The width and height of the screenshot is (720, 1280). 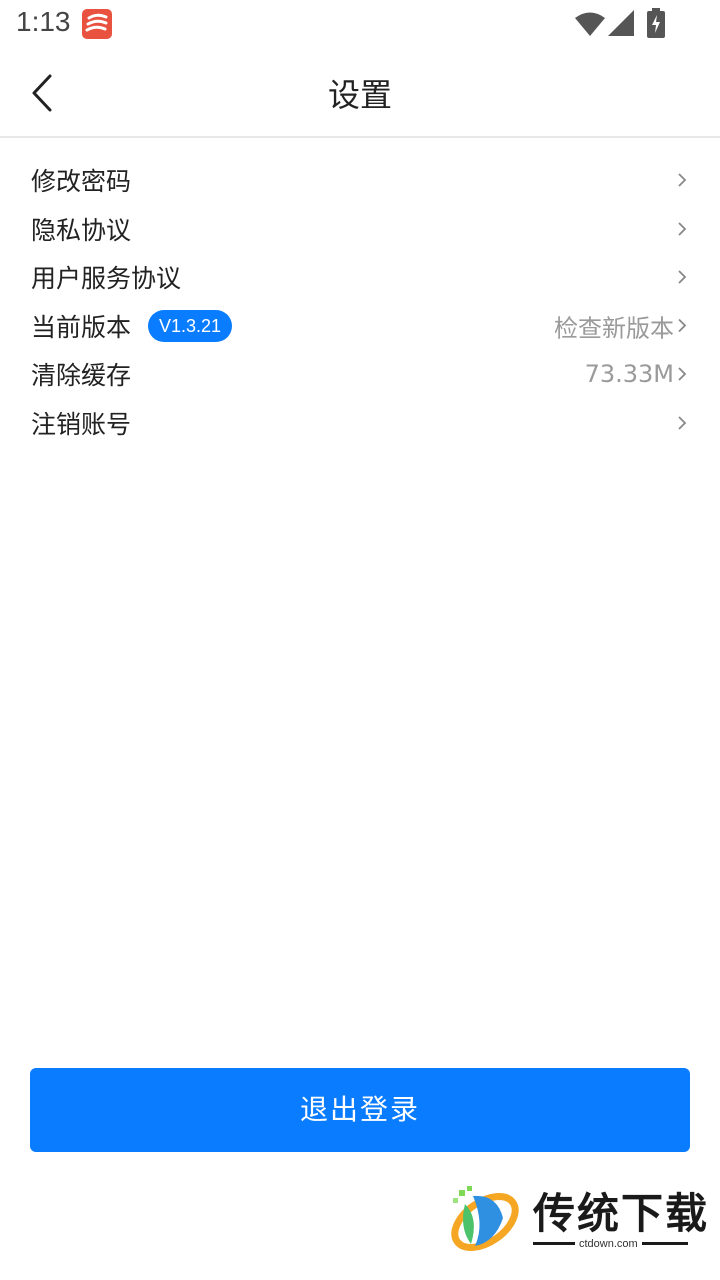 What do you see at coordinates (81, 327) in the screenshot?
I see `settings-item-label: 当前版本` at bounding box center [81, 327].